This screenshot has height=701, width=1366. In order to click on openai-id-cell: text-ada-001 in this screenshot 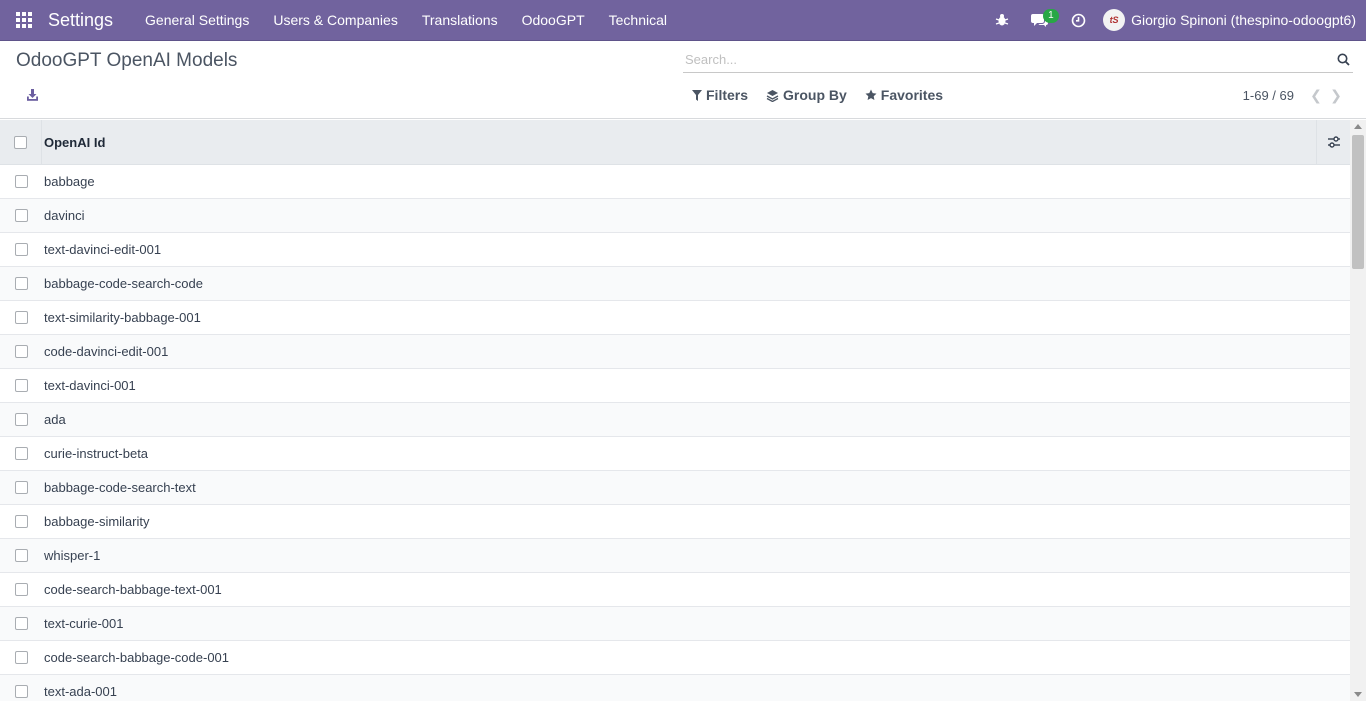, I will do `click(80, 691)`.